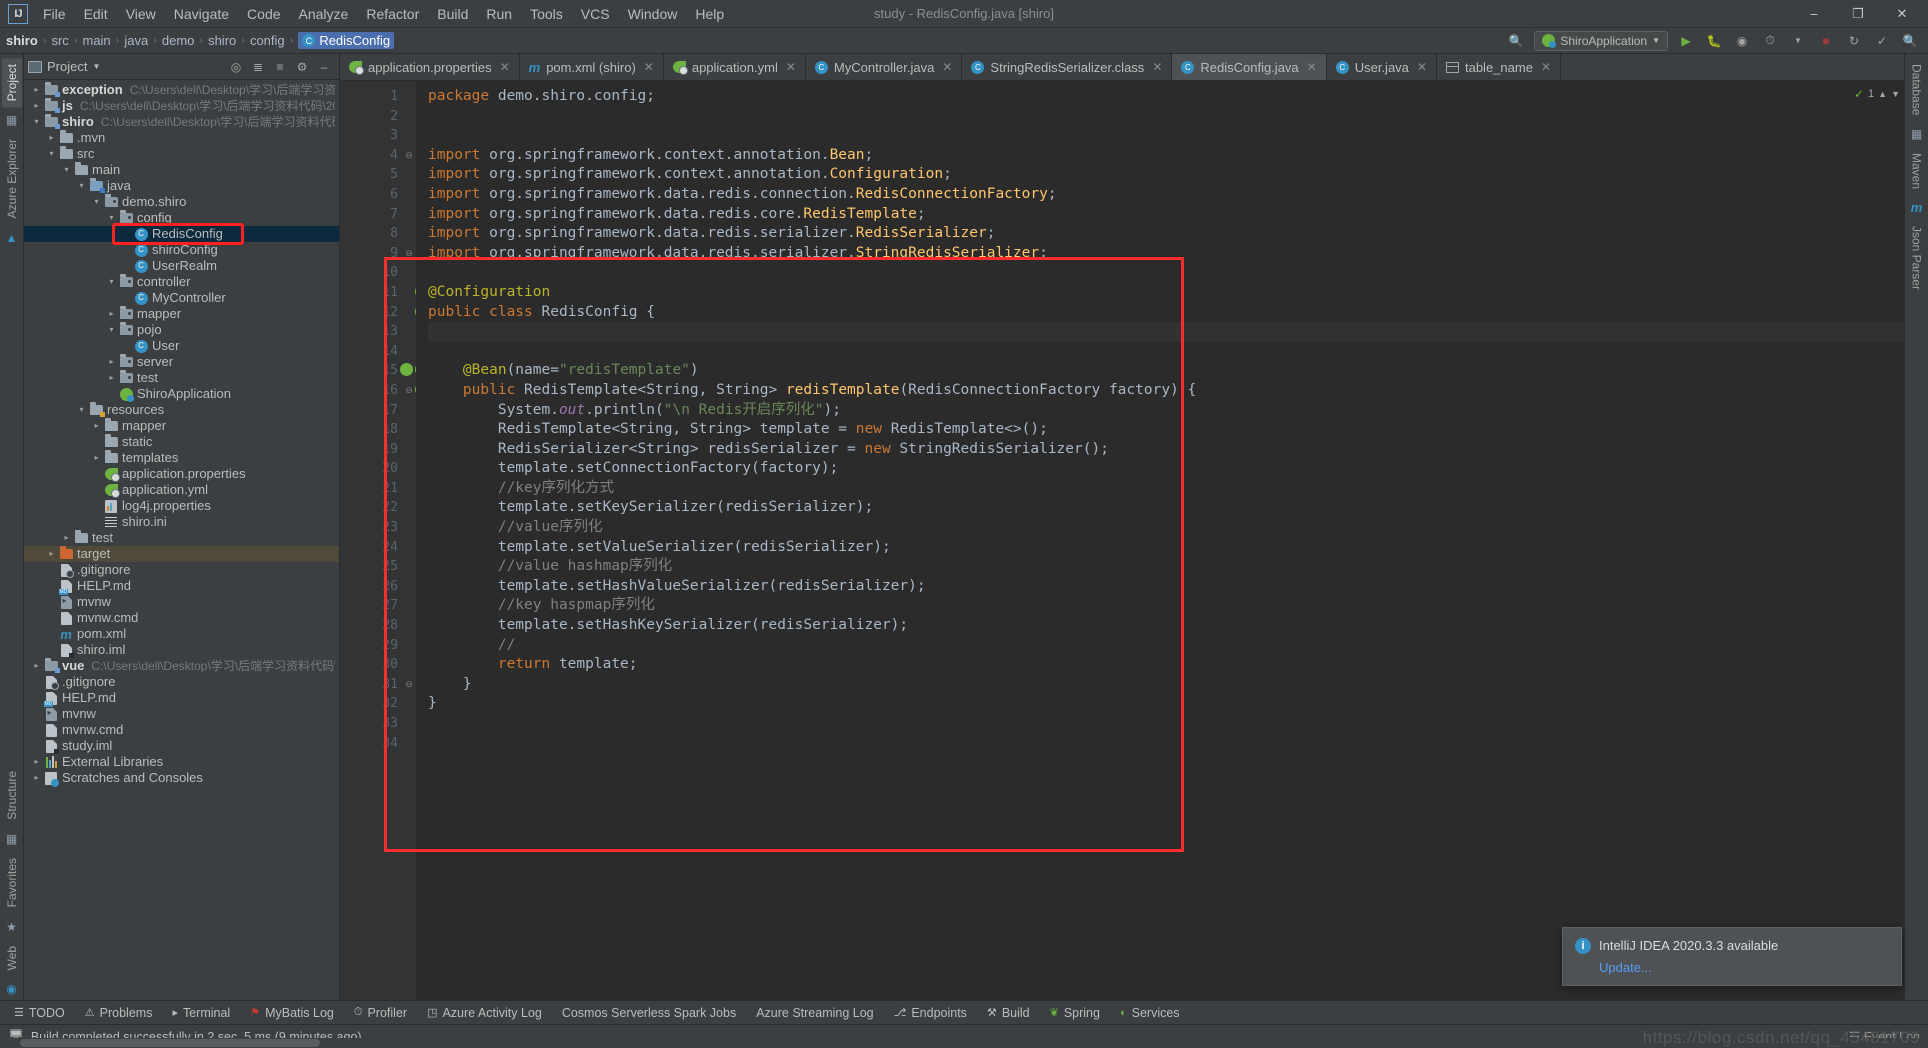  Describe the element at coordinates (12, 882) in the screenshot. I see `tool-tab-favorites: Favorites` at that location.